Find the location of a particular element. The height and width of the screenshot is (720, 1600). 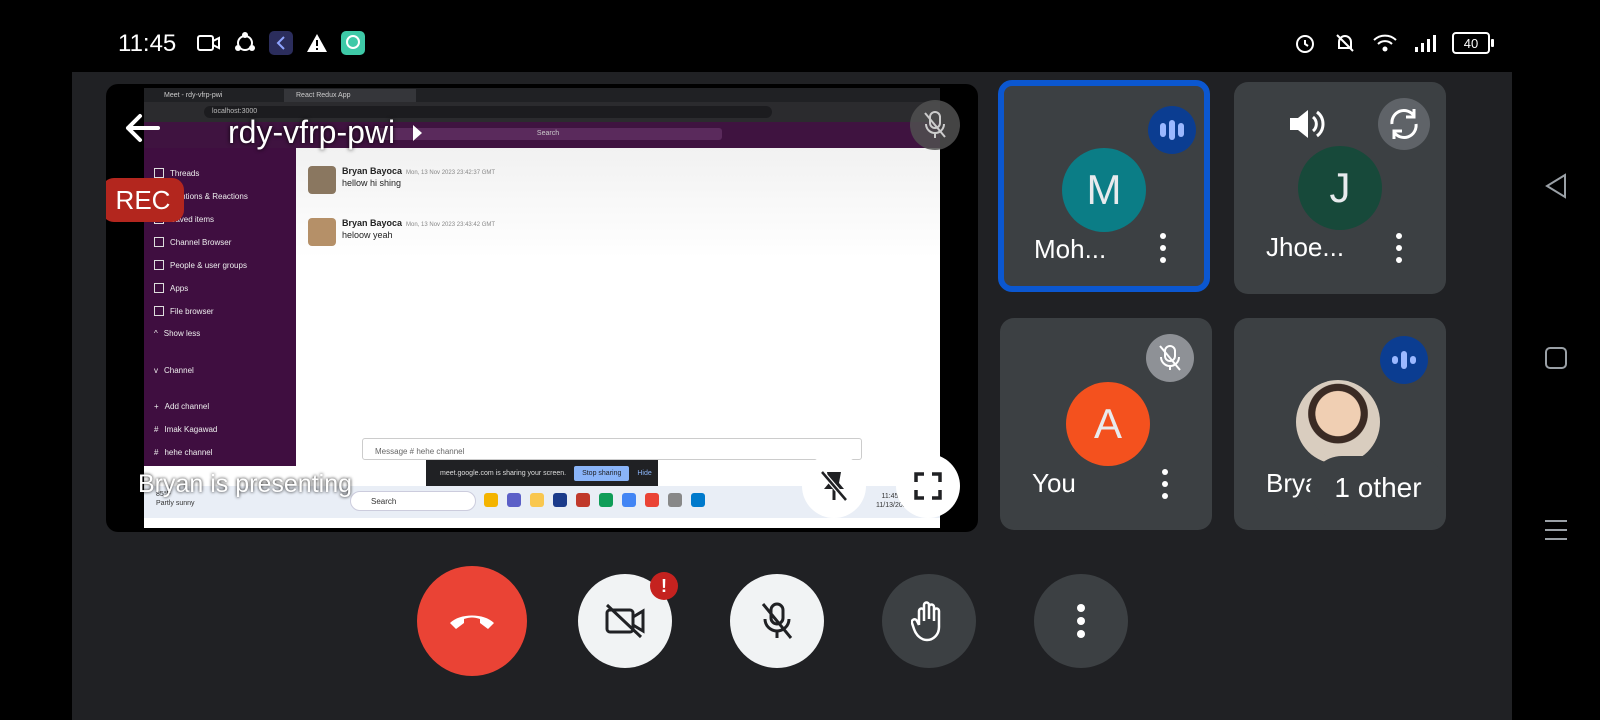

taskbar-apps is located at coordinates (594, 500).